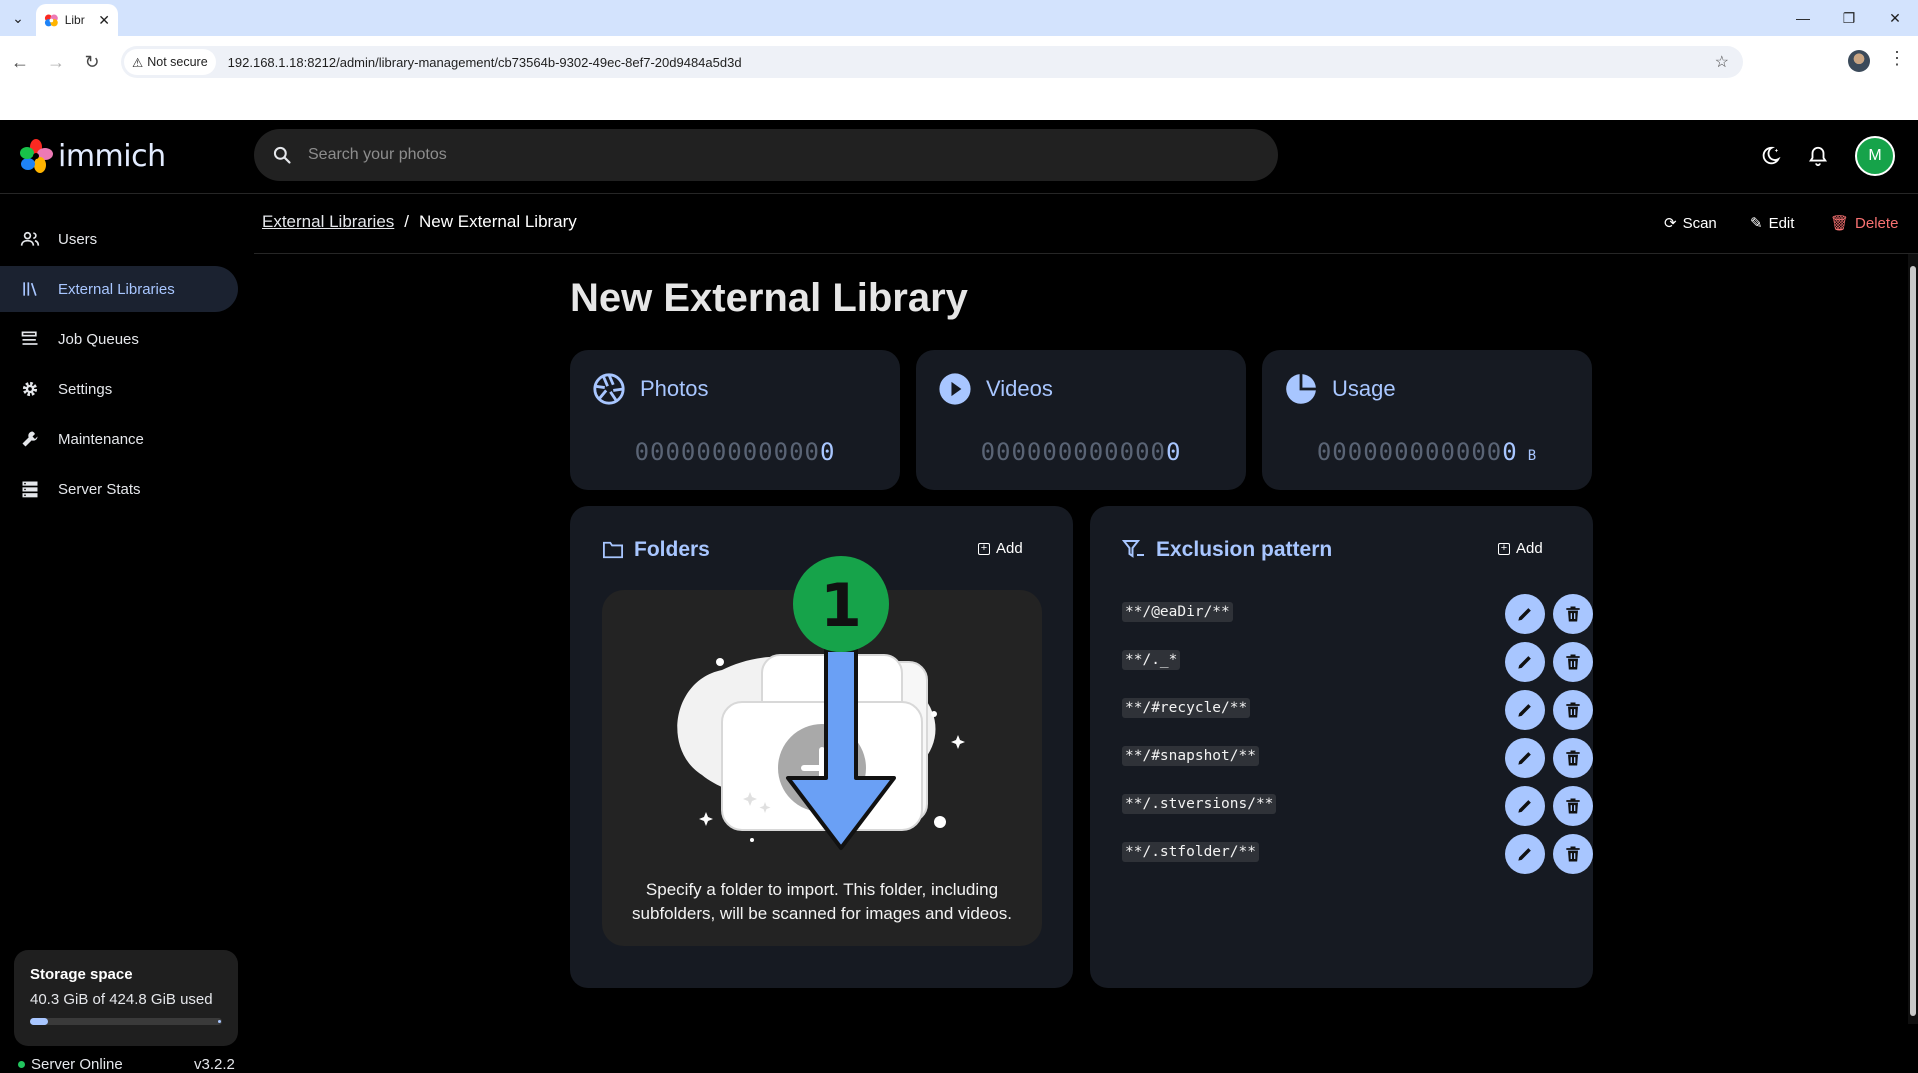  Describe the element at coordinates (1151, 660) in the screenshot. I see `exclusion-pattern-text: **/._*` at that location.